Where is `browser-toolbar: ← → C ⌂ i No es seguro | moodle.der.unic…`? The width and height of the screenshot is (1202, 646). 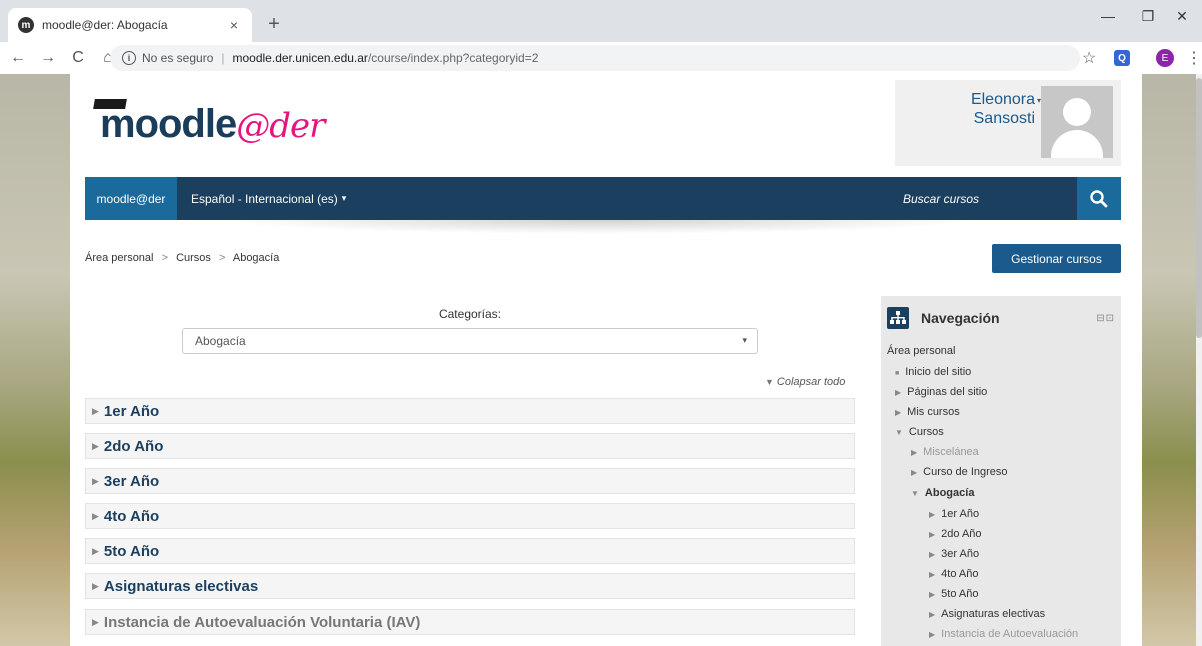 browser-toolbar: ← → C ⌂ i No es seguro | moodle.der.unic… is located at coordinates (601, 58).